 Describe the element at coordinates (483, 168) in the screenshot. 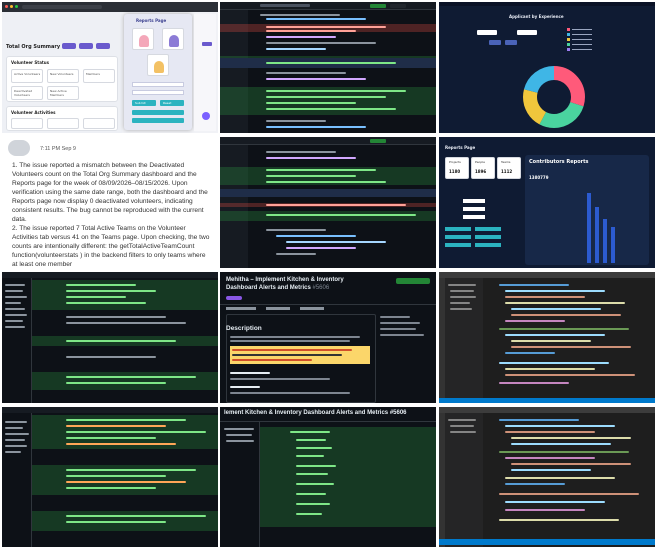

I see `stat-card-people: People 1896` at that location.